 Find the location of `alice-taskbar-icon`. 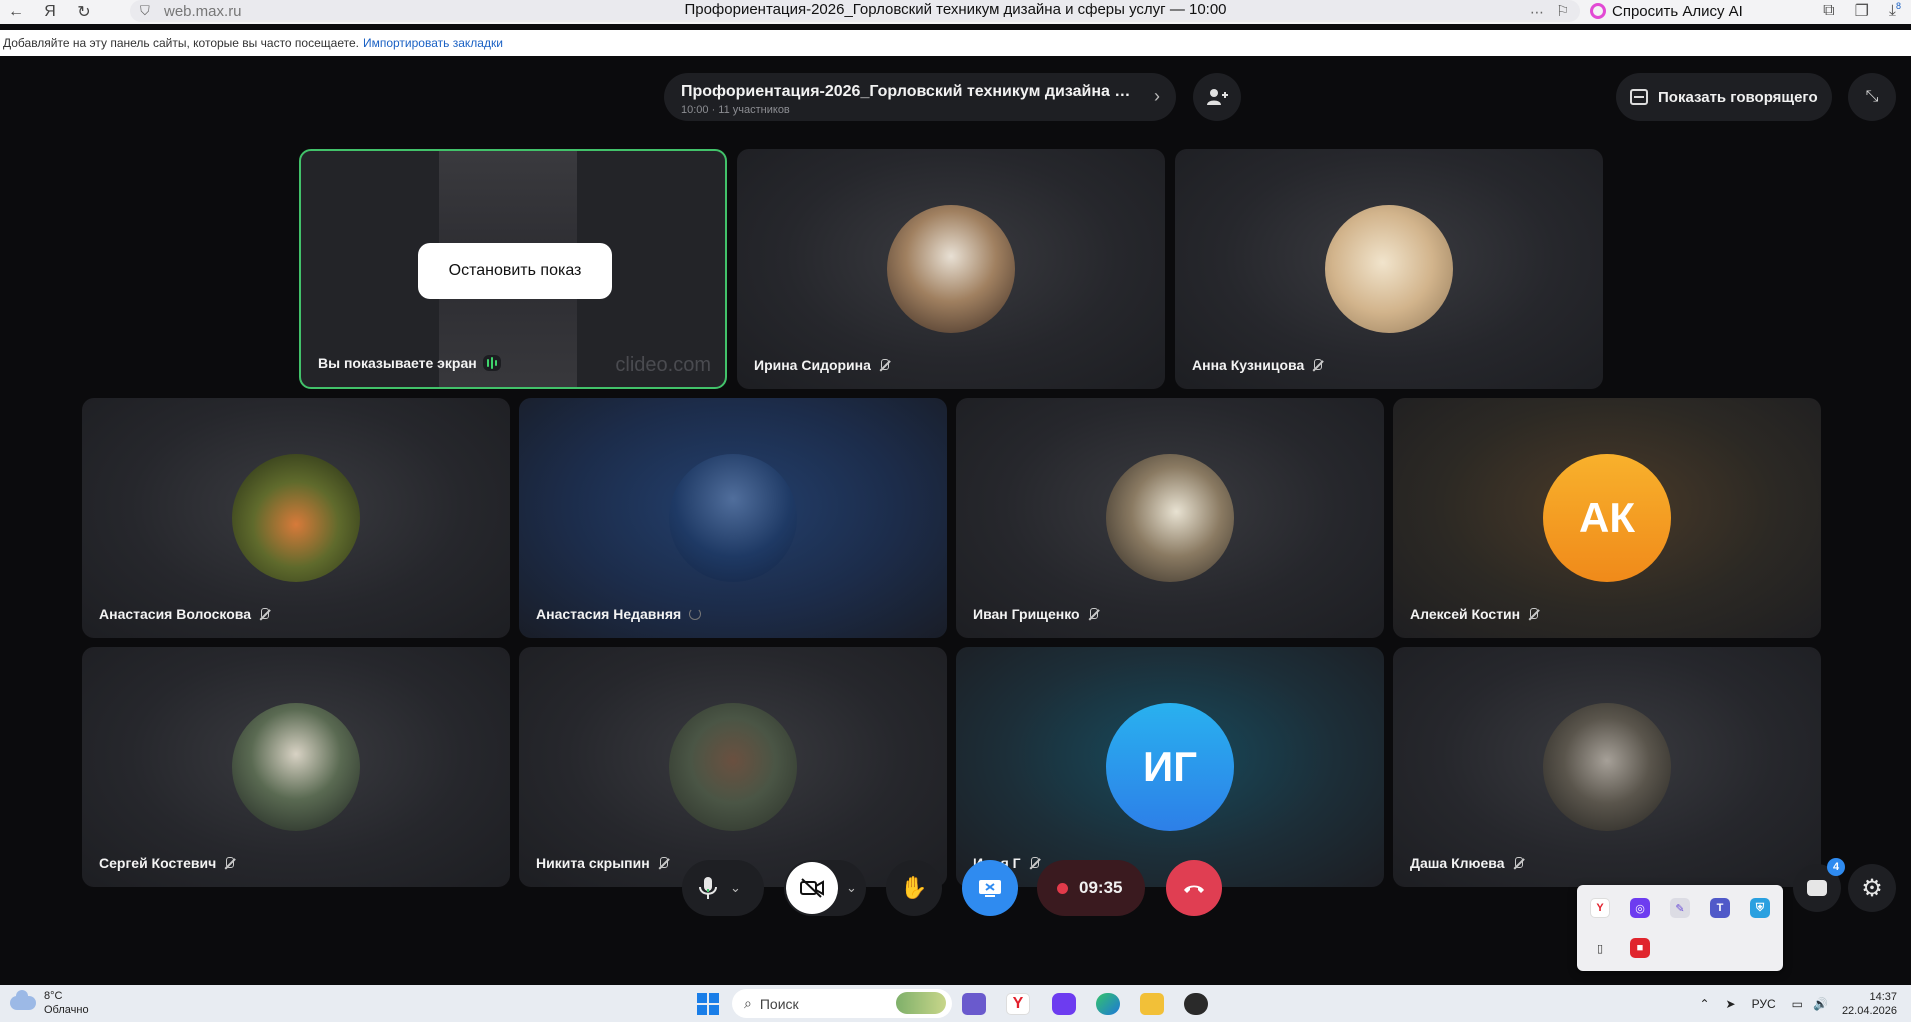

alice-taskbar-icon is located at coordinates (1064, 1004).